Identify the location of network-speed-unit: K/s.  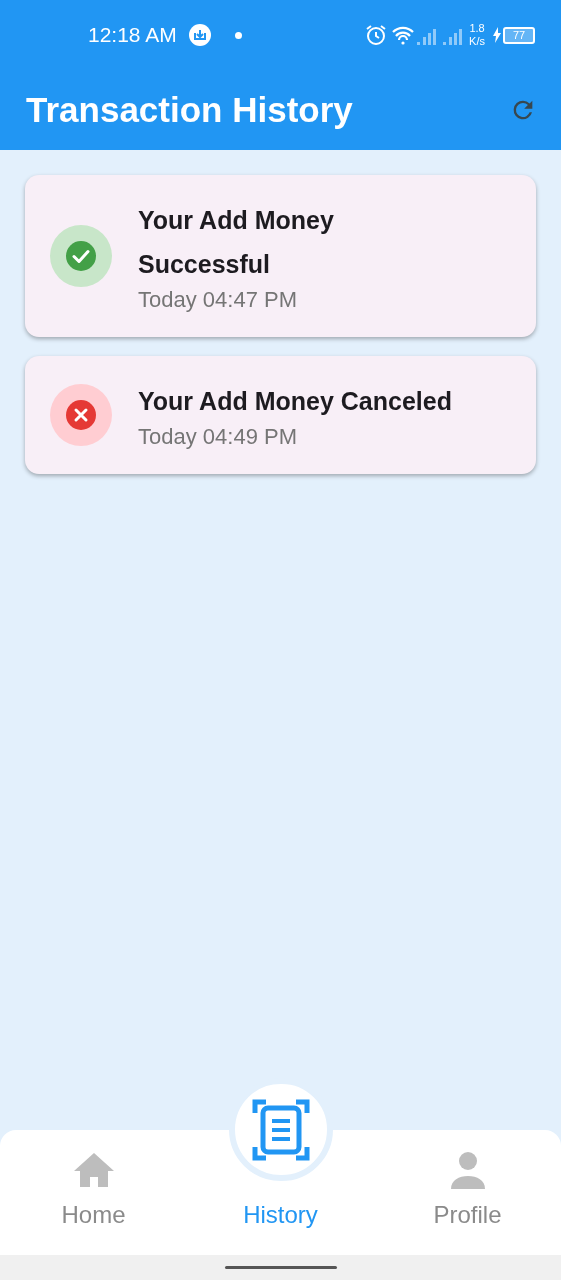
(477, 41).